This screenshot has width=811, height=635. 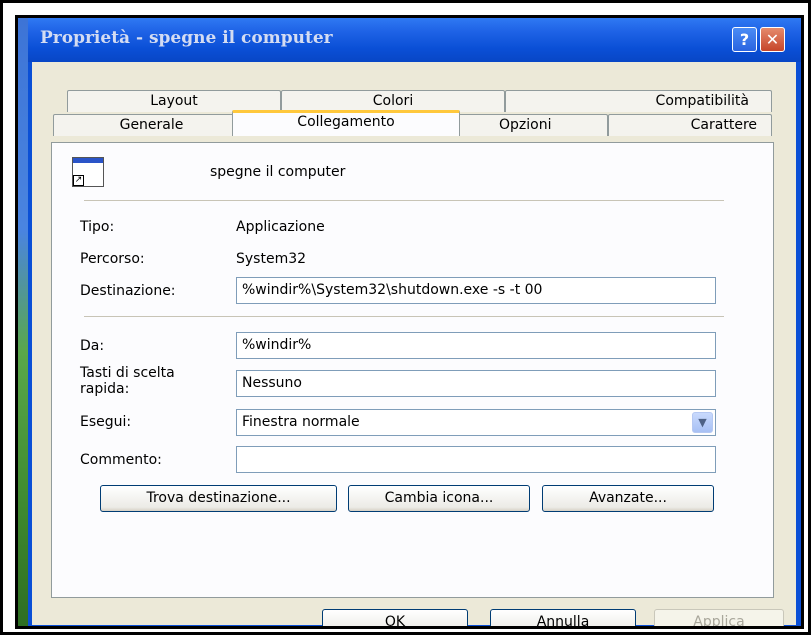 I want to click on close-button: ✕, so click(x=772, y=39).